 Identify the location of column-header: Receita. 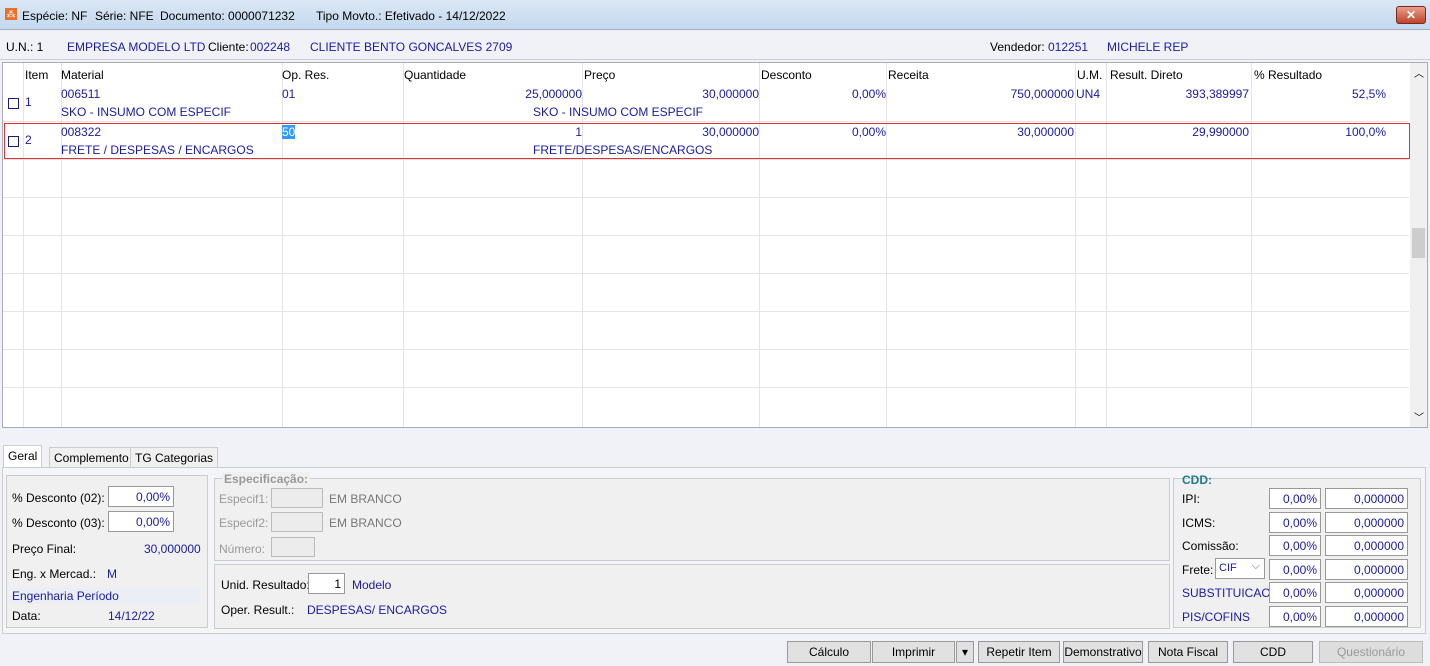
(908, 75).